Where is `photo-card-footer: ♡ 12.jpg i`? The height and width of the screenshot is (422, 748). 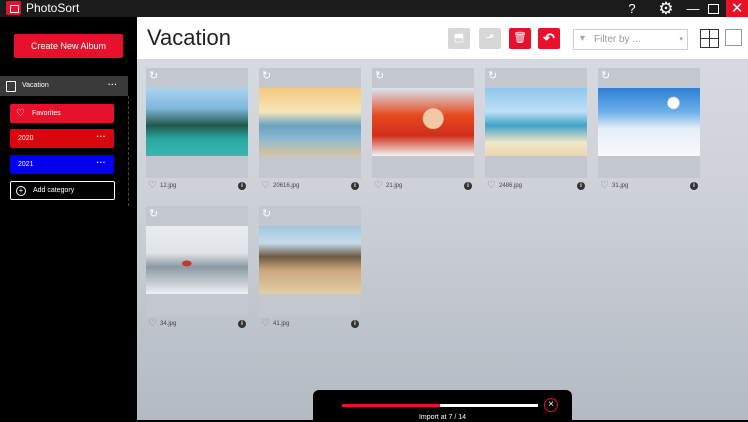 photo-card-footer: ♡ 12.jpg i is located at coordinates (197, 186).